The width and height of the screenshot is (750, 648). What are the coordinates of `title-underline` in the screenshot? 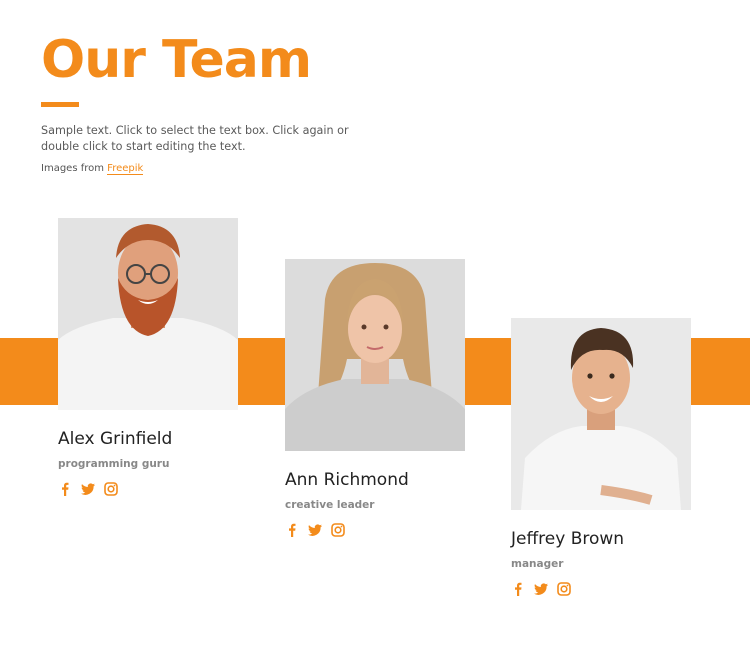 It's located at (60, 104).